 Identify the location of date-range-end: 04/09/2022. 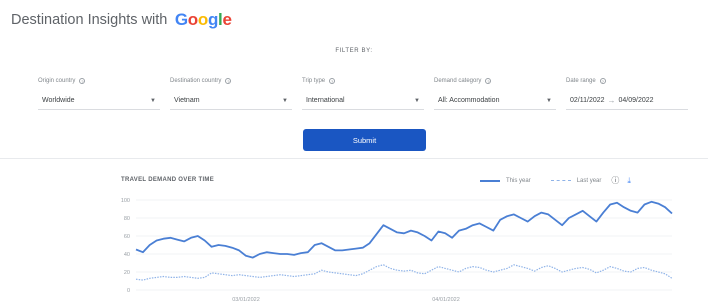
(636, 101).